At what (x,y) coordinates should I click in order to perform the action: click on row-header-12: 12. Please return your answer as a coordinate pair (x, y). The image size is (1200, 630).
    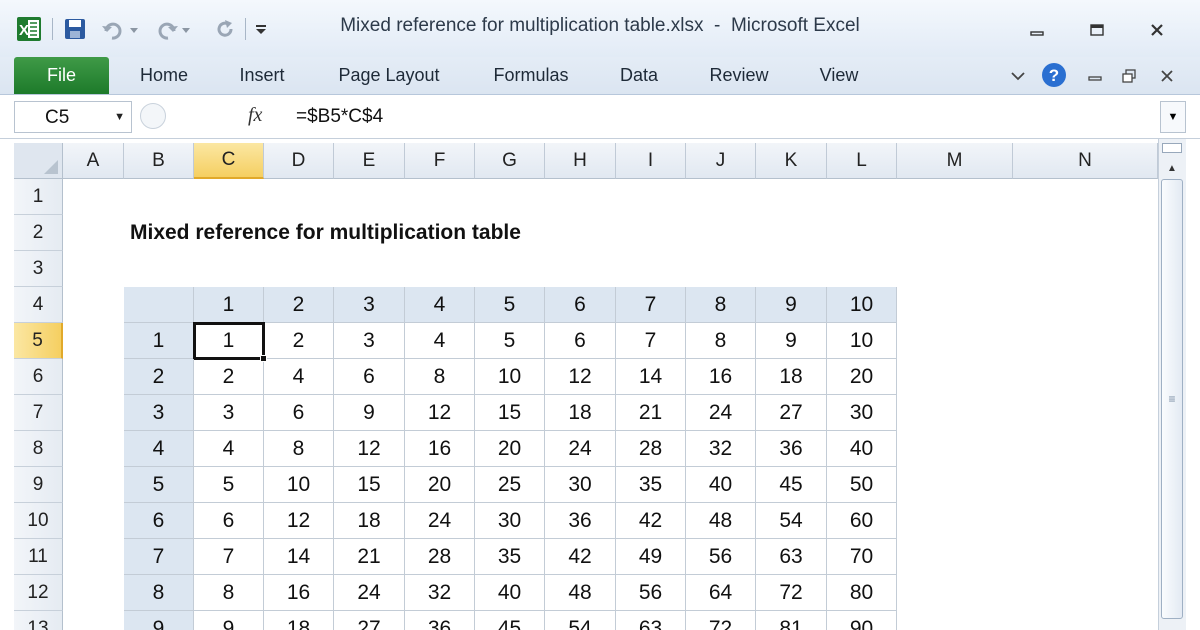
    Looking at the image, I should click on (38, 593).